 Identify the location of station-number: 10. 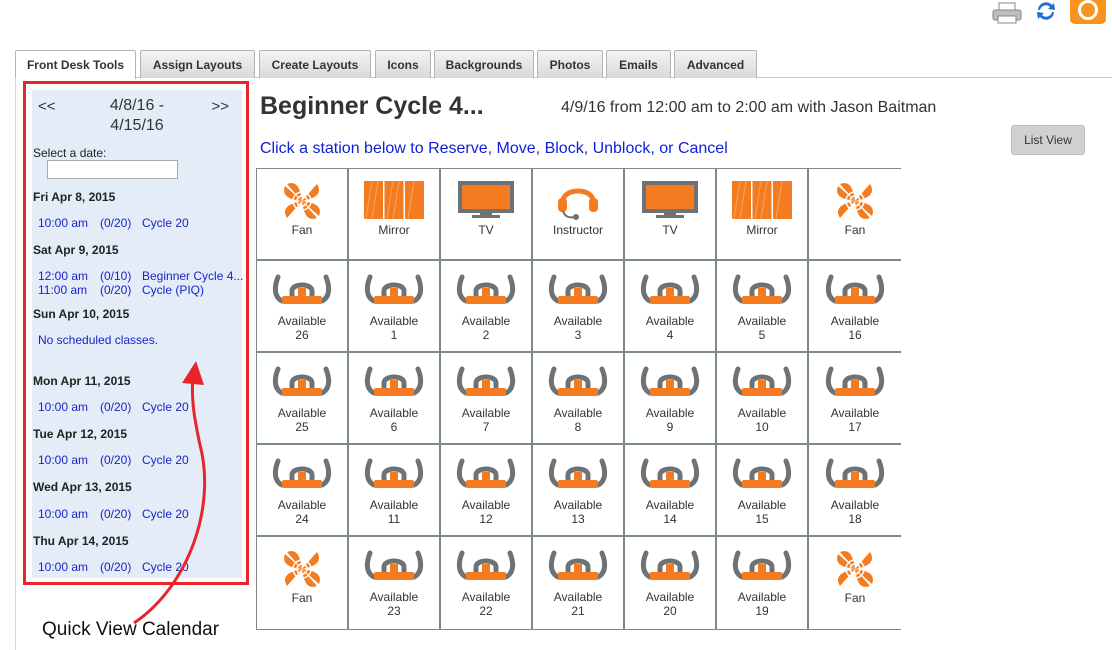
(762, 427).